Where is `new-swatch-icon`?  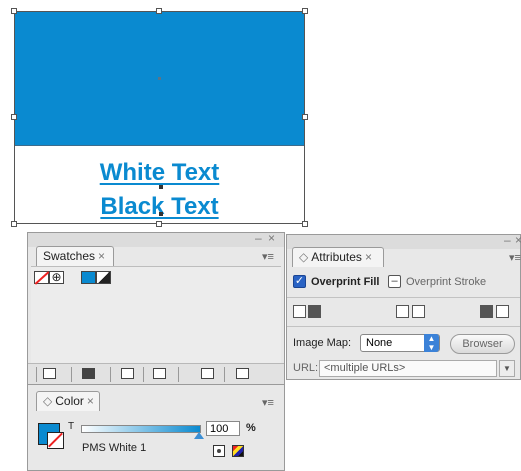
new-swatch-icon is located at coordinates (207, 373).